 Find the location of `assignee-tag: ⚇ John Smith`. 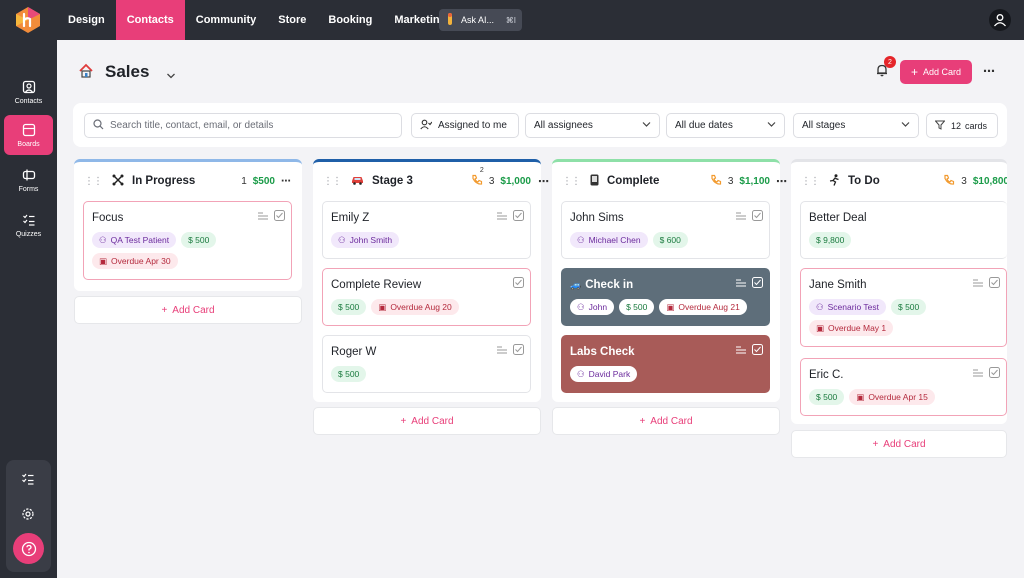

assignee-tag: ⚇ John Smith is located at coordinates (365, 240).